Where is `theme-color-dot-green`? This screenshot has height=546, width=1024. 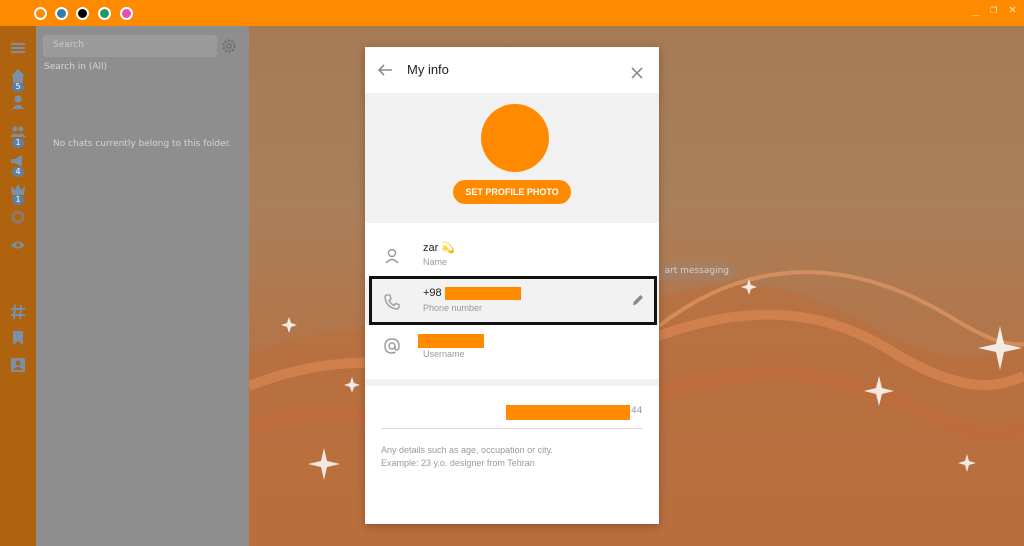 theme-color-dot-green is located at coordinates (104, 13).